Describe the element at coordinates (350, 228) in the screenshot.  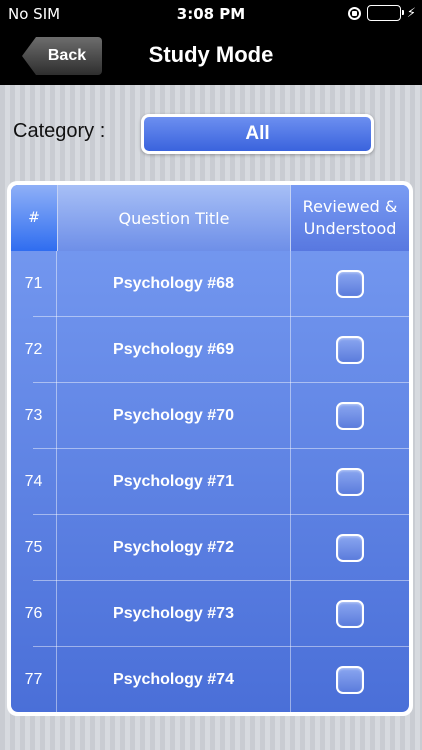
I see `header-reviewed-line2: Understood` at that location.